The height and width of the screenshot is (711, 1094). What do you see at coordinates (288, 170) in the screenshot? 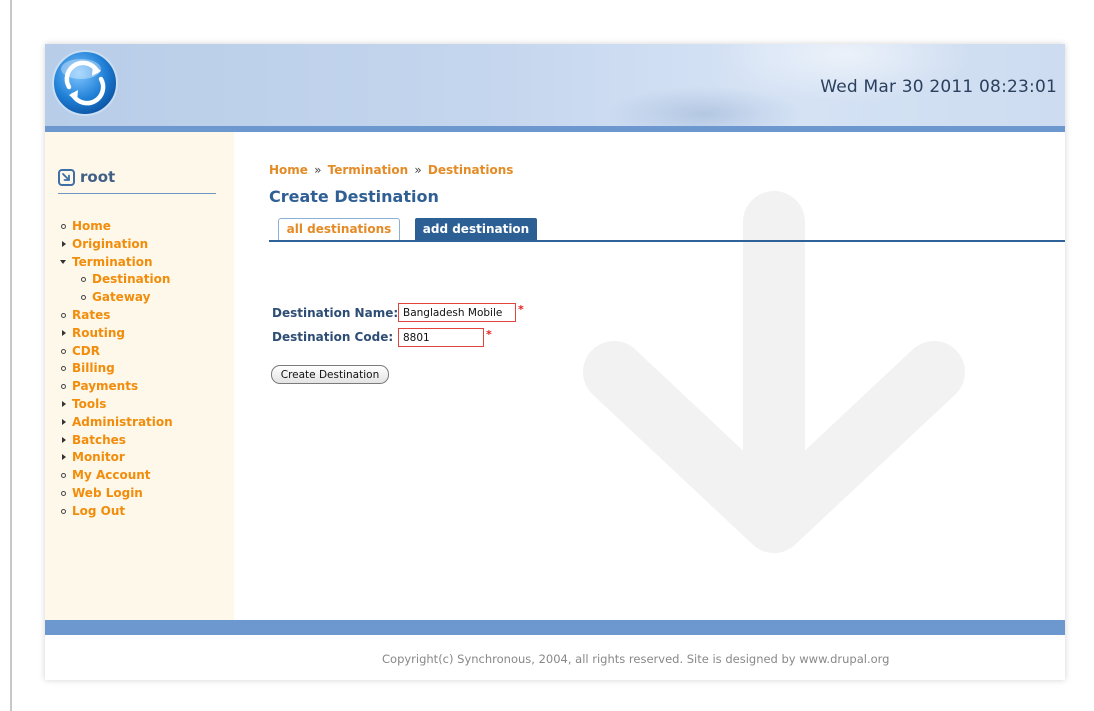
I see `breadcrumb-home: Home` at bounding box center [288, 170].